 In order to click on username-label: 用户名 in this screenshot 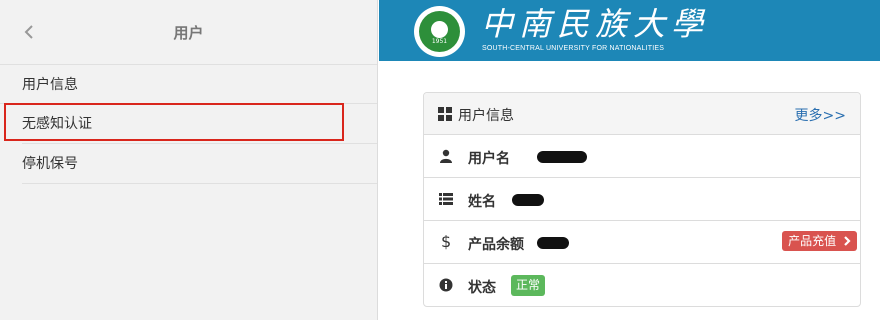, I will do `click(489, 159)`.